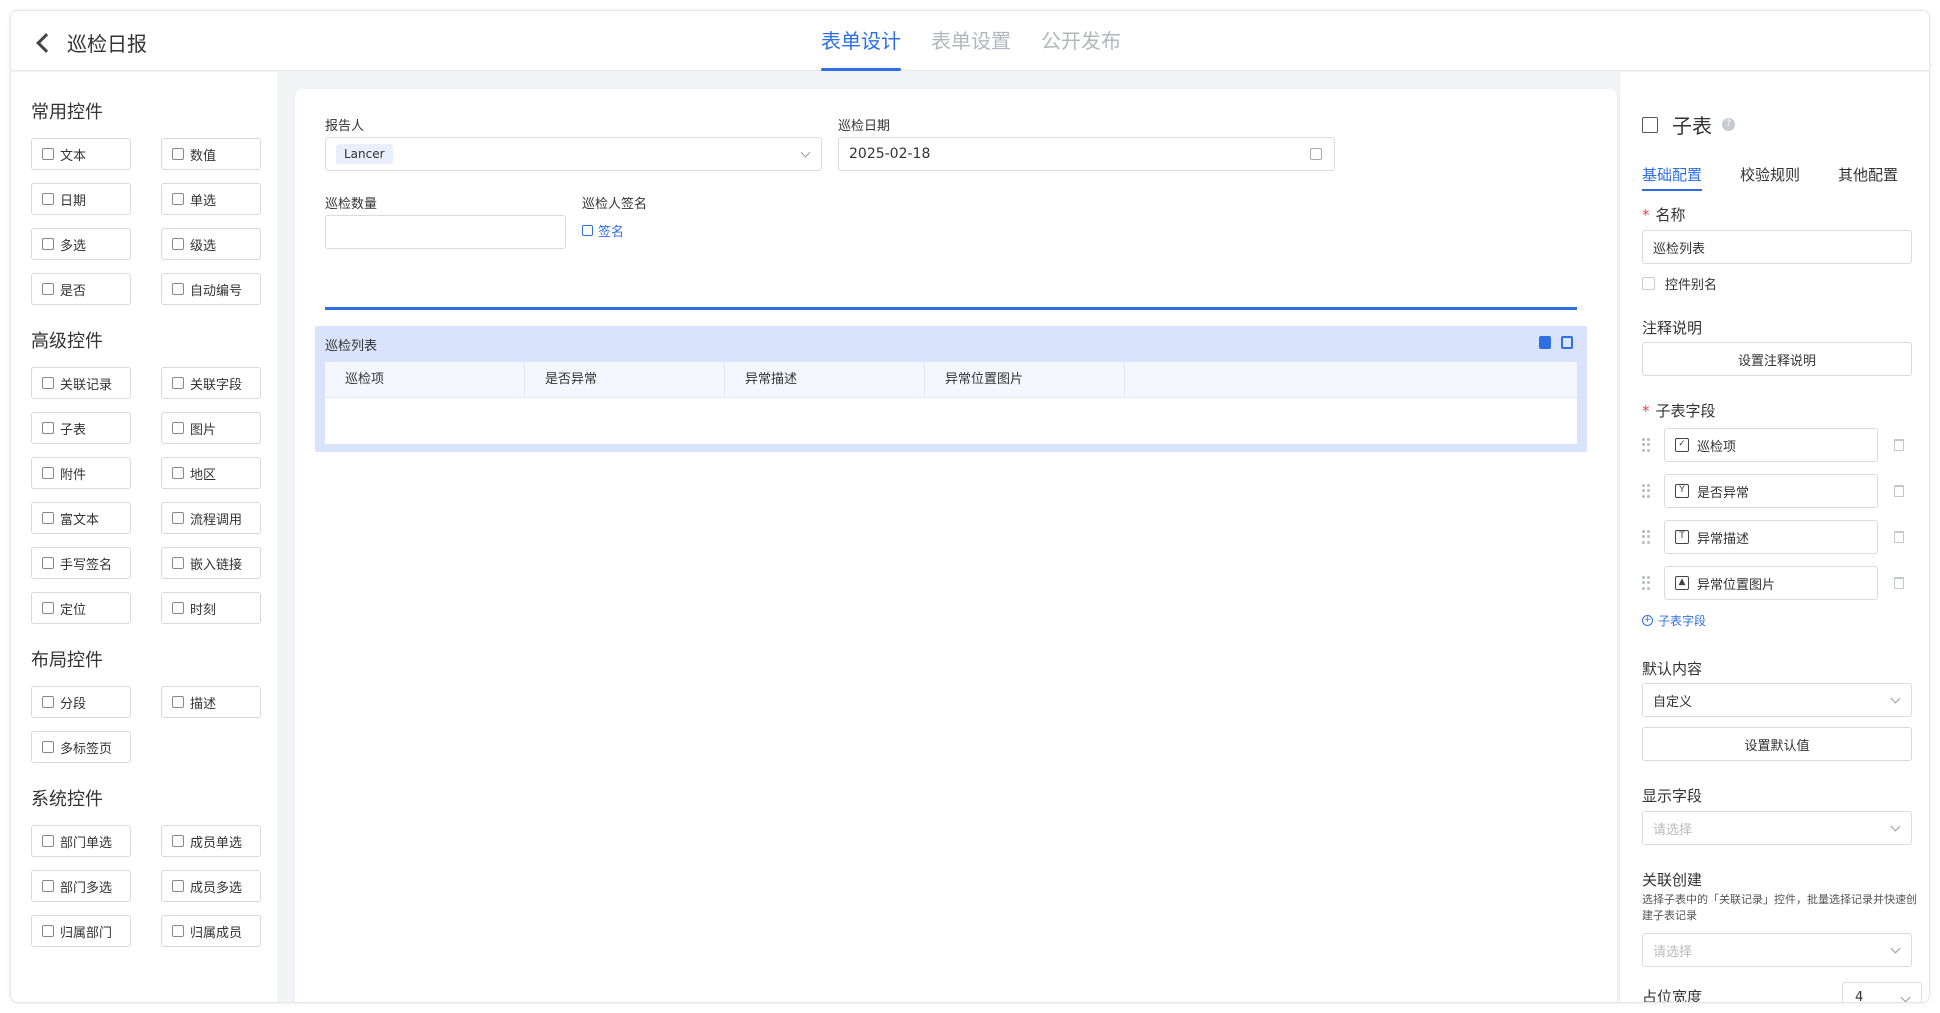 Image resolution: width=1940 pixels, height=1013 pixels. I want to click on tab-form-design: 表单设计, so click(861, 41).